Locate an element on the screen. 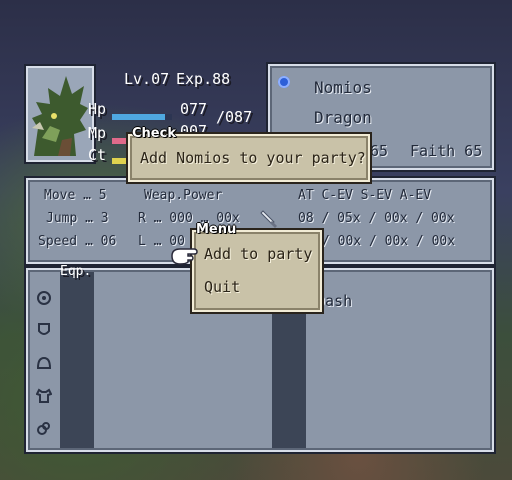  dragon-portrait-icon is located at coordinates (60, 116).